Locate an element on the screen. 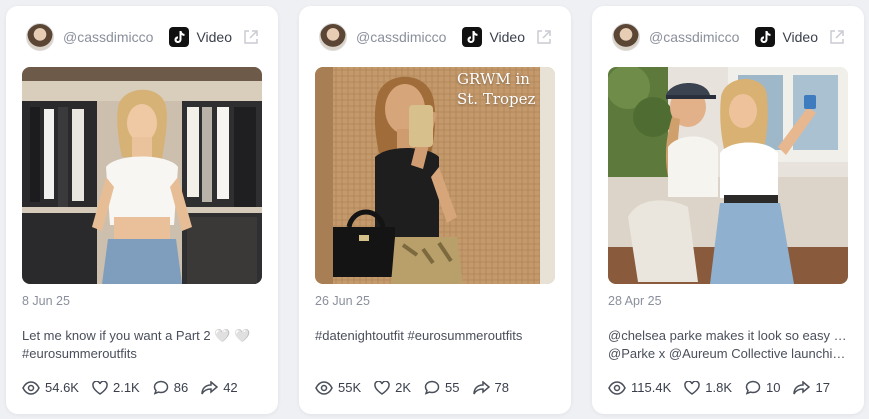 This screenshot has height=419, width=869. views-count: 115.4K is located at coordinates (651, 387).